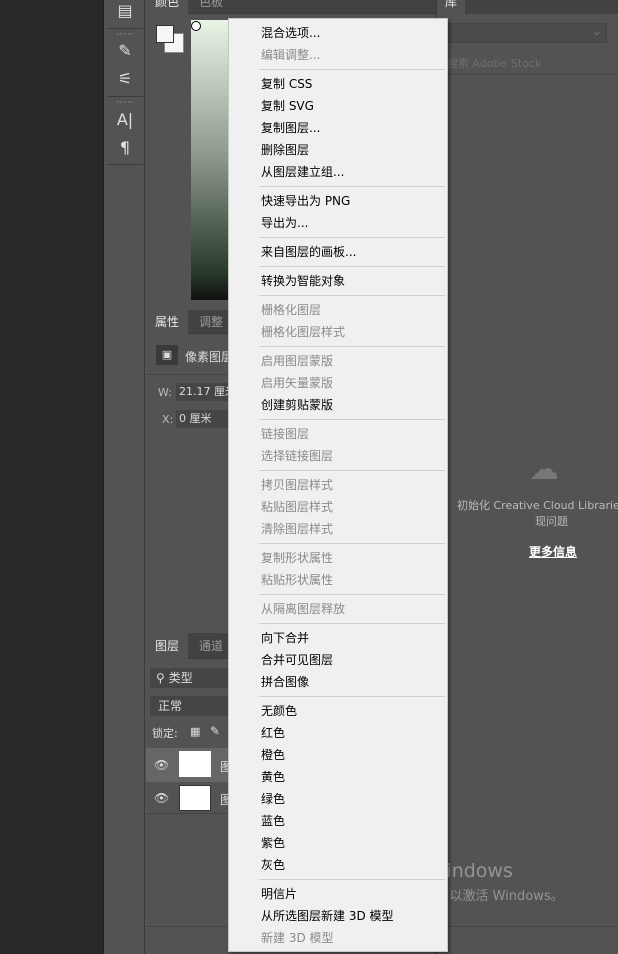 Image resolution: width=618 pixels, height=954 pixels. What do you see at coordinates (297, 529) in the screenshot?
I see `menu-item: 清除图层样式` at bounding box center [297, 529].